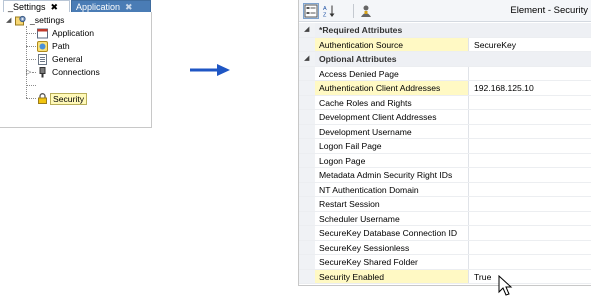 This screenshot has height=305, width=591. What do you see at coordinates (445, 30) in the screenshot?
I see `category-row: ◢ *Required Attributes` at bounding box center [445, 30].